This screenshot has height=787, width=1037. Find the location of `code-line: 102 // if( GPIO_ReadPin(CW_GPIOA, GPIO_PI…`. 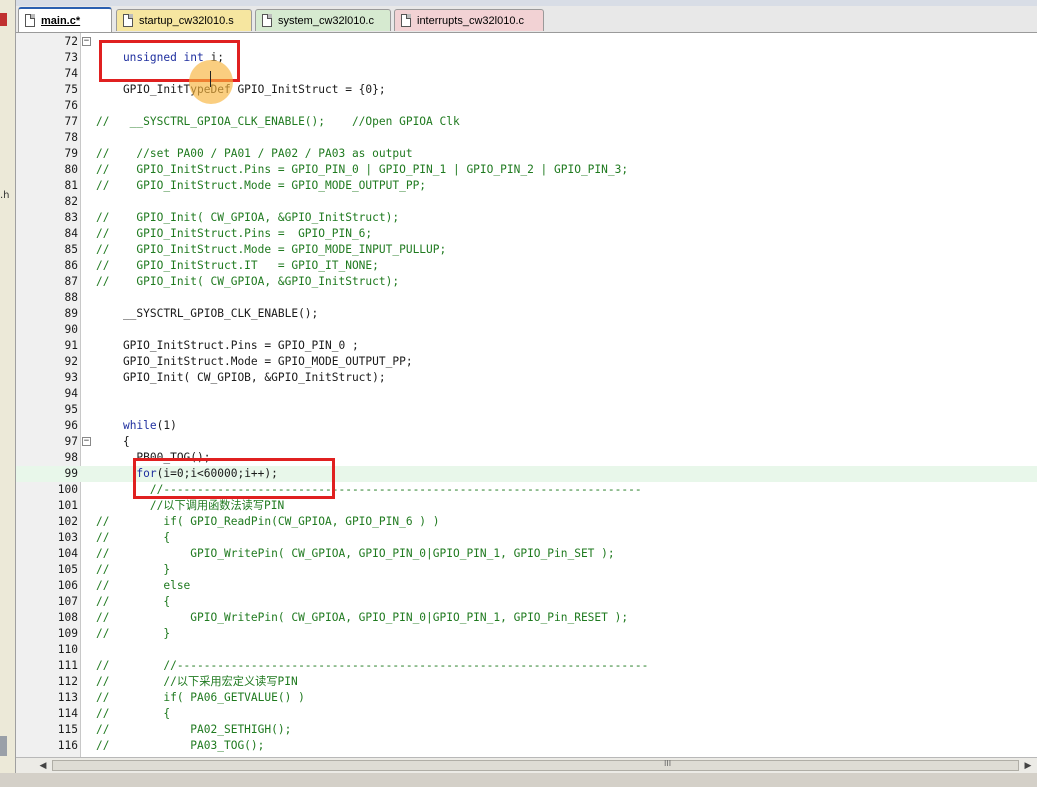

code-line: 102 // if( GPIO_ReadPin(CW_GPIOA, GPIO_PI… is located at coordinates (526, 522).